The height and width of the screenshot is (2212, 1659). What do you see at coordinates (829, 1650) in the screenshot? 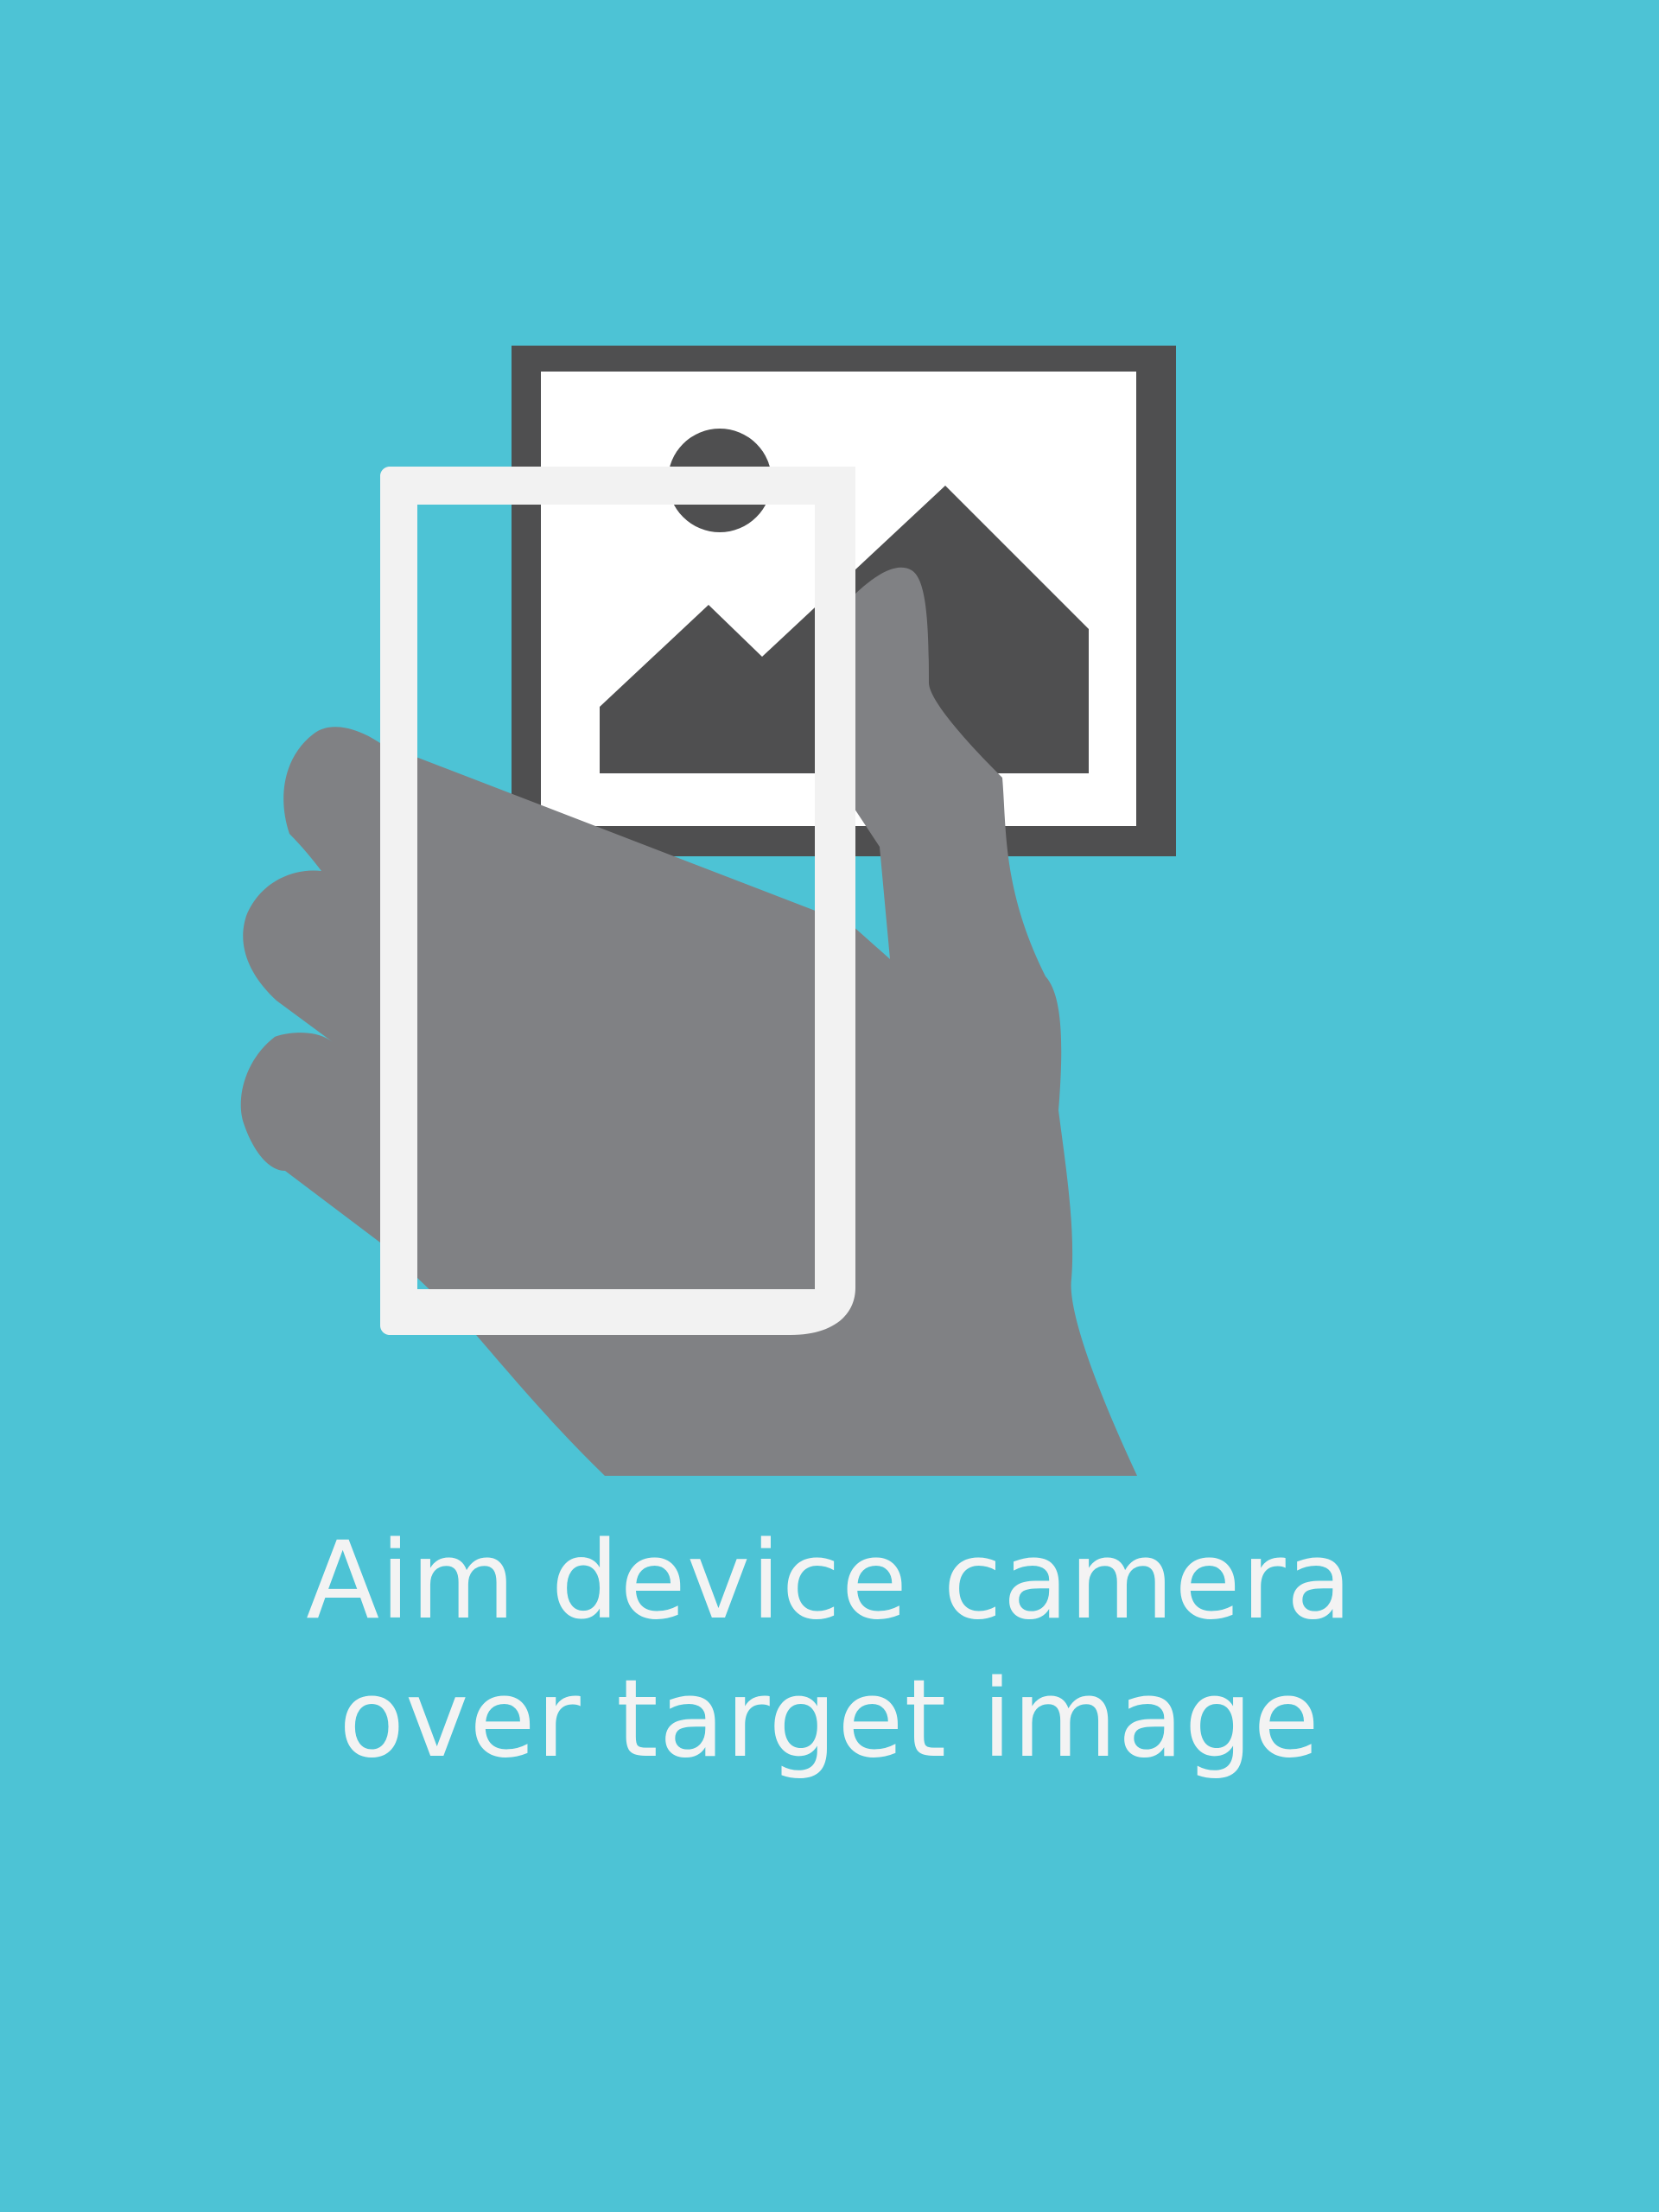
I see `instruction-text: Aim device camera over target image` at bounding box center [829, 1650].